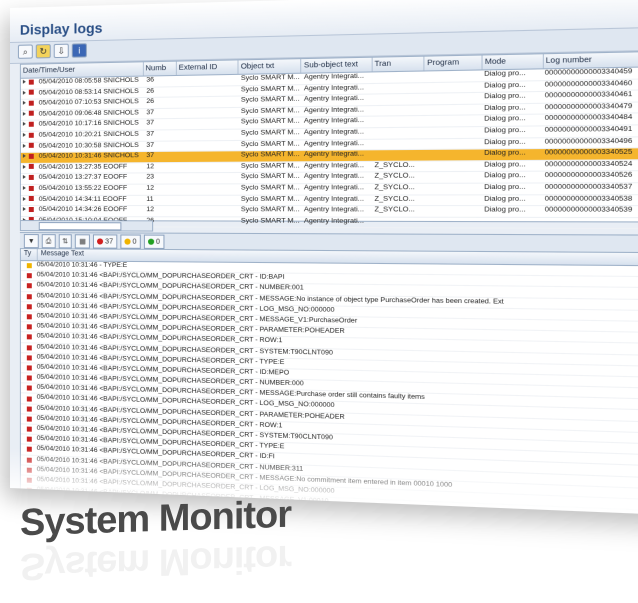  What do you see at coordinates (588, 152) in the screenshot?
I see `table-cell: 00000000000003340525` at bounding box center [588, 152].